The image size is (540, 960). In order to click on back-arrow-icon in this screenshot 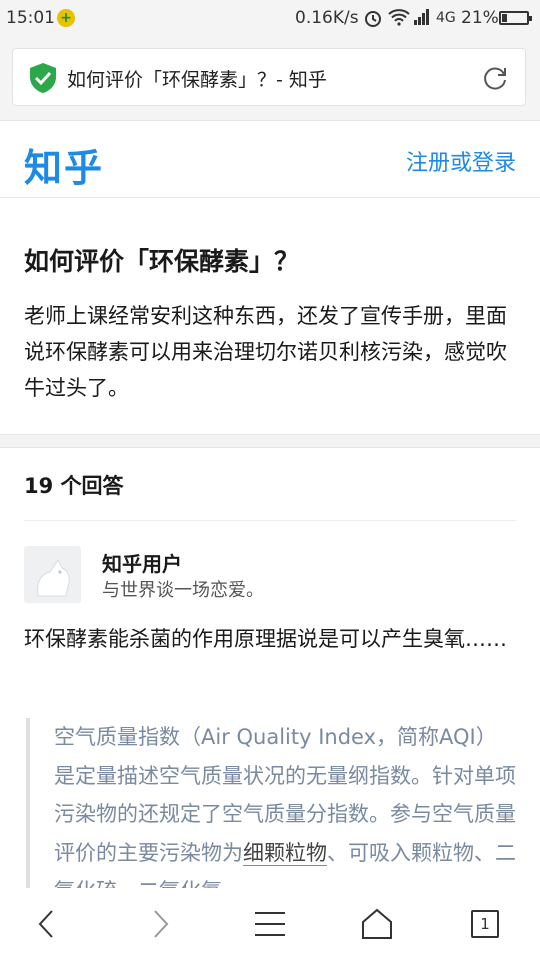, I will do `click(45, 924)`.